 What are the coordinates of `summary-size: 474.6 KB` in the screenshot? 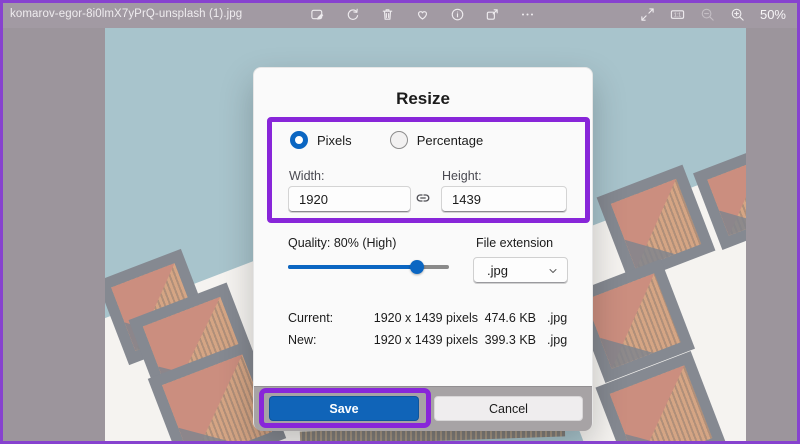 It's located at (510, 318).